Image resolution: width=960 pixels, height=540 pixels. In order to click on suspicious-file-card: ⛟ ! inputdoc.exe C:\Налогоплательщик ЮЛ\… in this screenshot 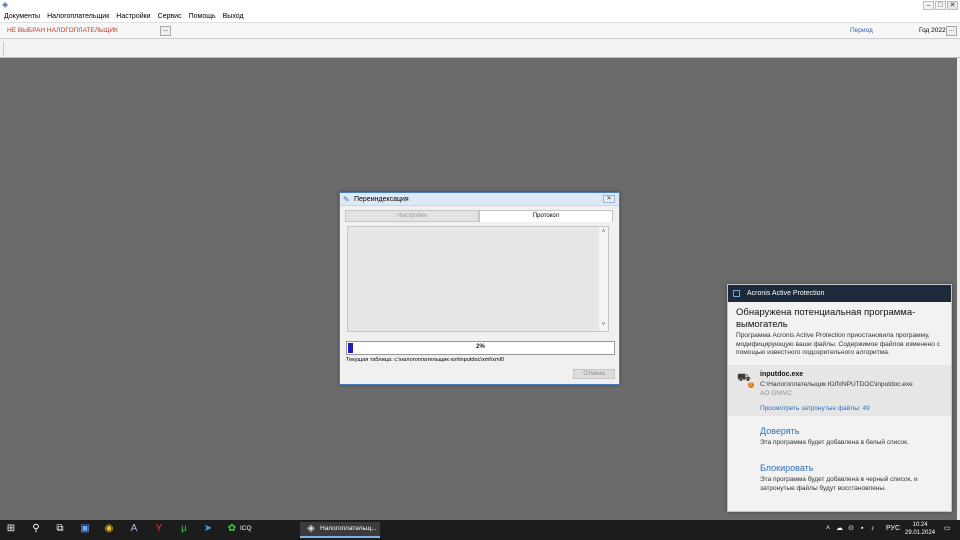, I will do `click(839, 390)`.